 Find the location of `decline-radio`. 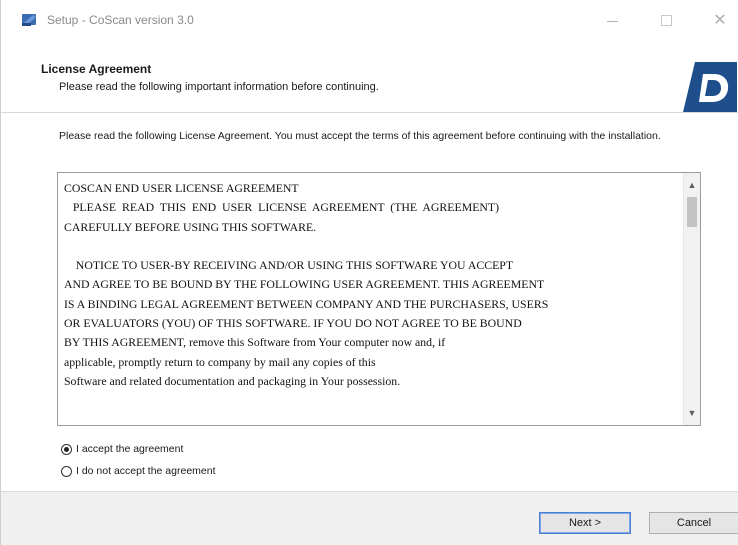

decline-radio is located at coordinates (66, 471).